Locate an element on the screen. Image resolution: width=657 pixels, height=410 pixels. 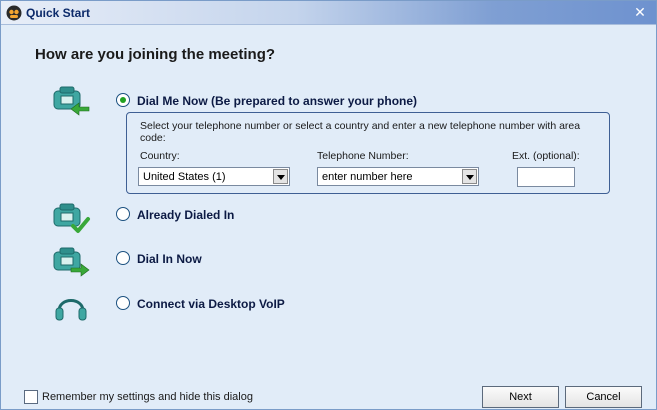
title-bar: Quick Start ✕ is located at coordinates (328, 13).